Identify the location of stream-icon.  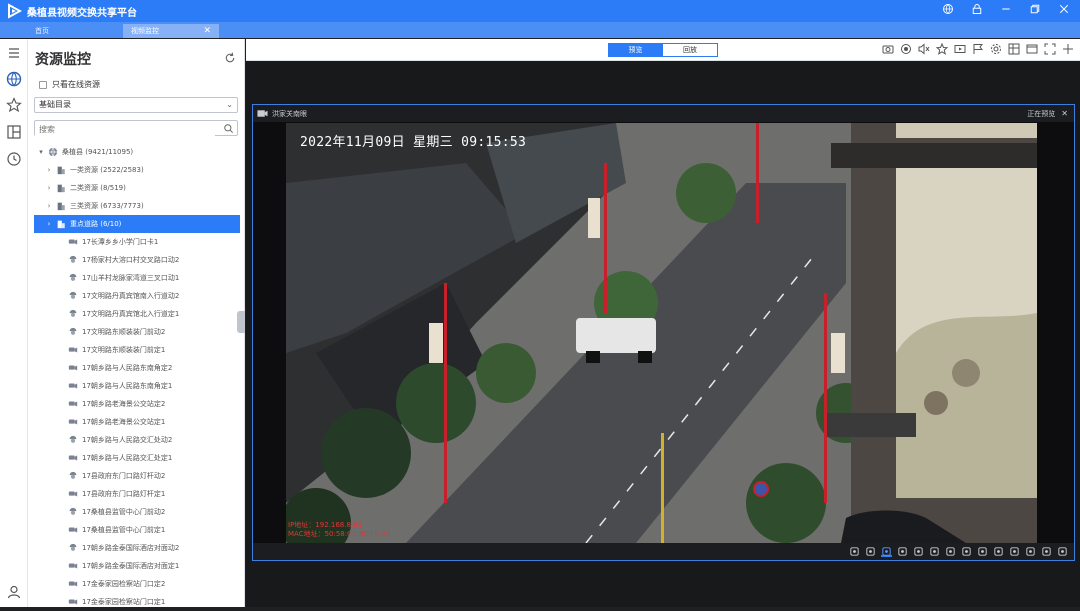
(1014, 551).